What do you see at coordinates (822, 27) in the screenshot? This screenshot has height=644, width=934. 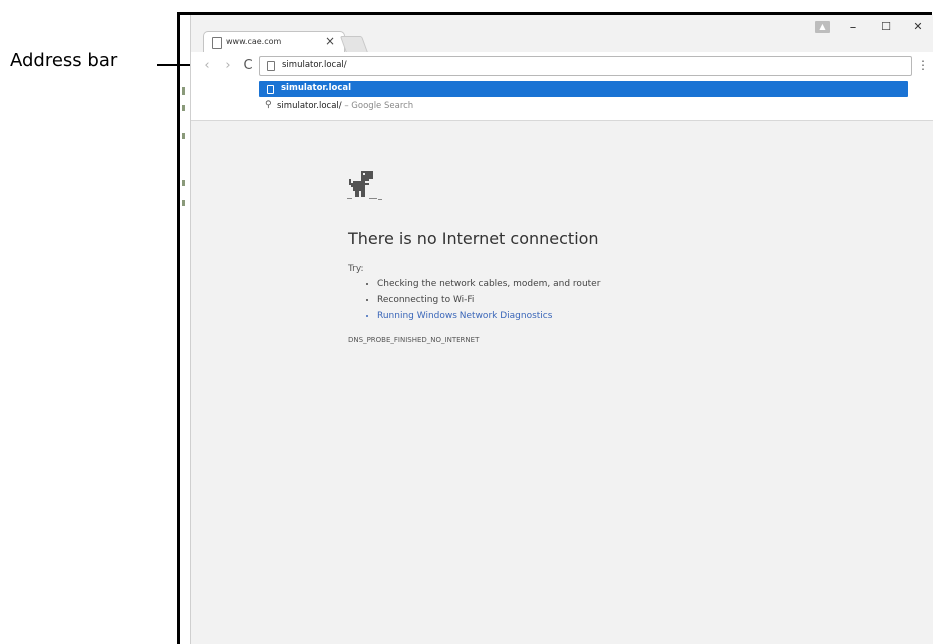 I see `profile-avatar-icon: ▲` at bounding box center [822, 27].